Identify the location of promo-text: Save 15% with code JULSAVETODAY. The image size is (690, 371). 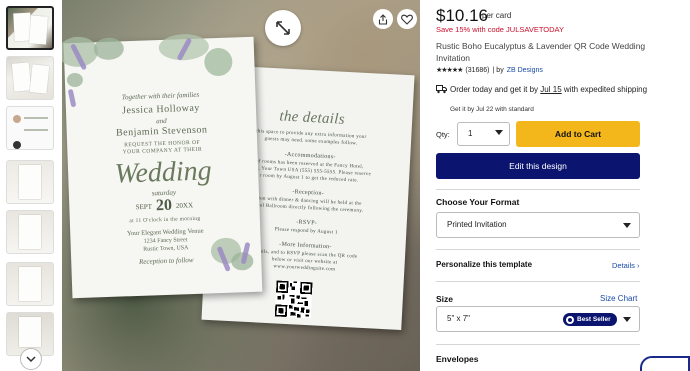
(500, 29).